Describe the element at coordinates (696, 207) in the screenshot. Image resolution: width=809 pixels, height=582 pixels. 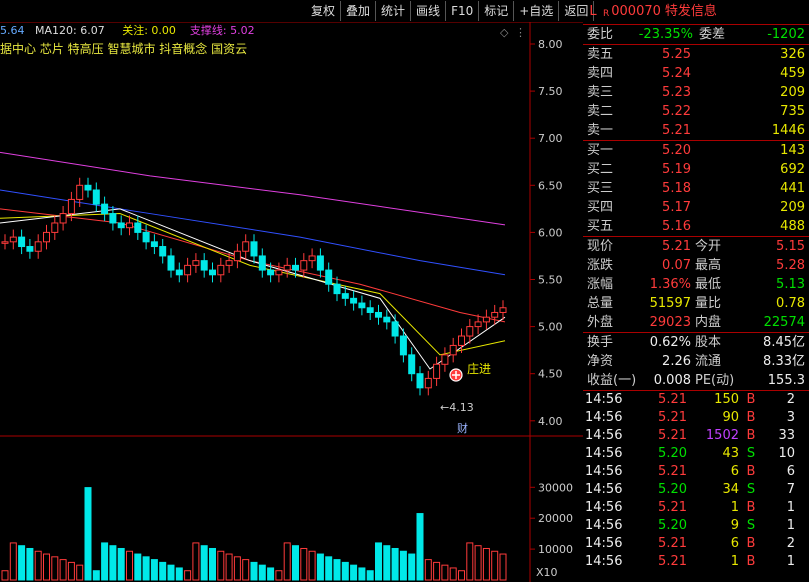
I see `bid-row: 买四 5.17 209` at that location.